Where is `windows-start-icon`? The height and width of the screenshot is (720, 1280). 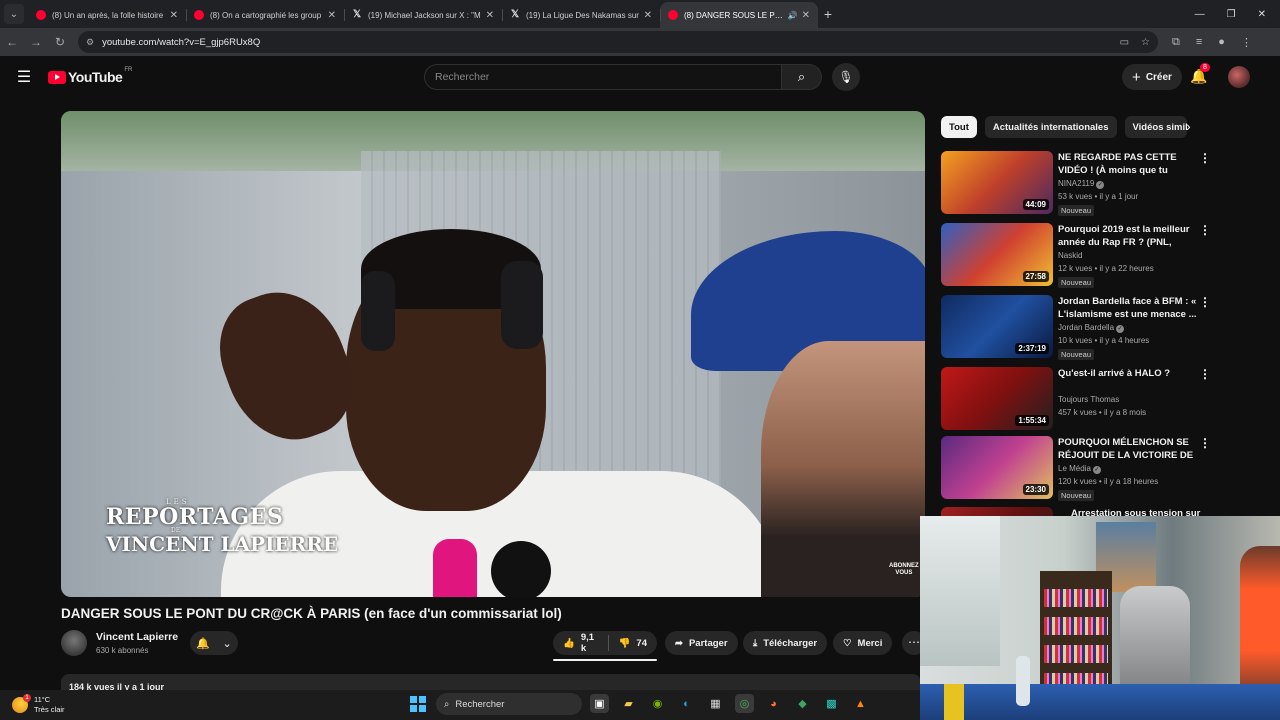 windows-start-icon is located at coordinates (418, 704).